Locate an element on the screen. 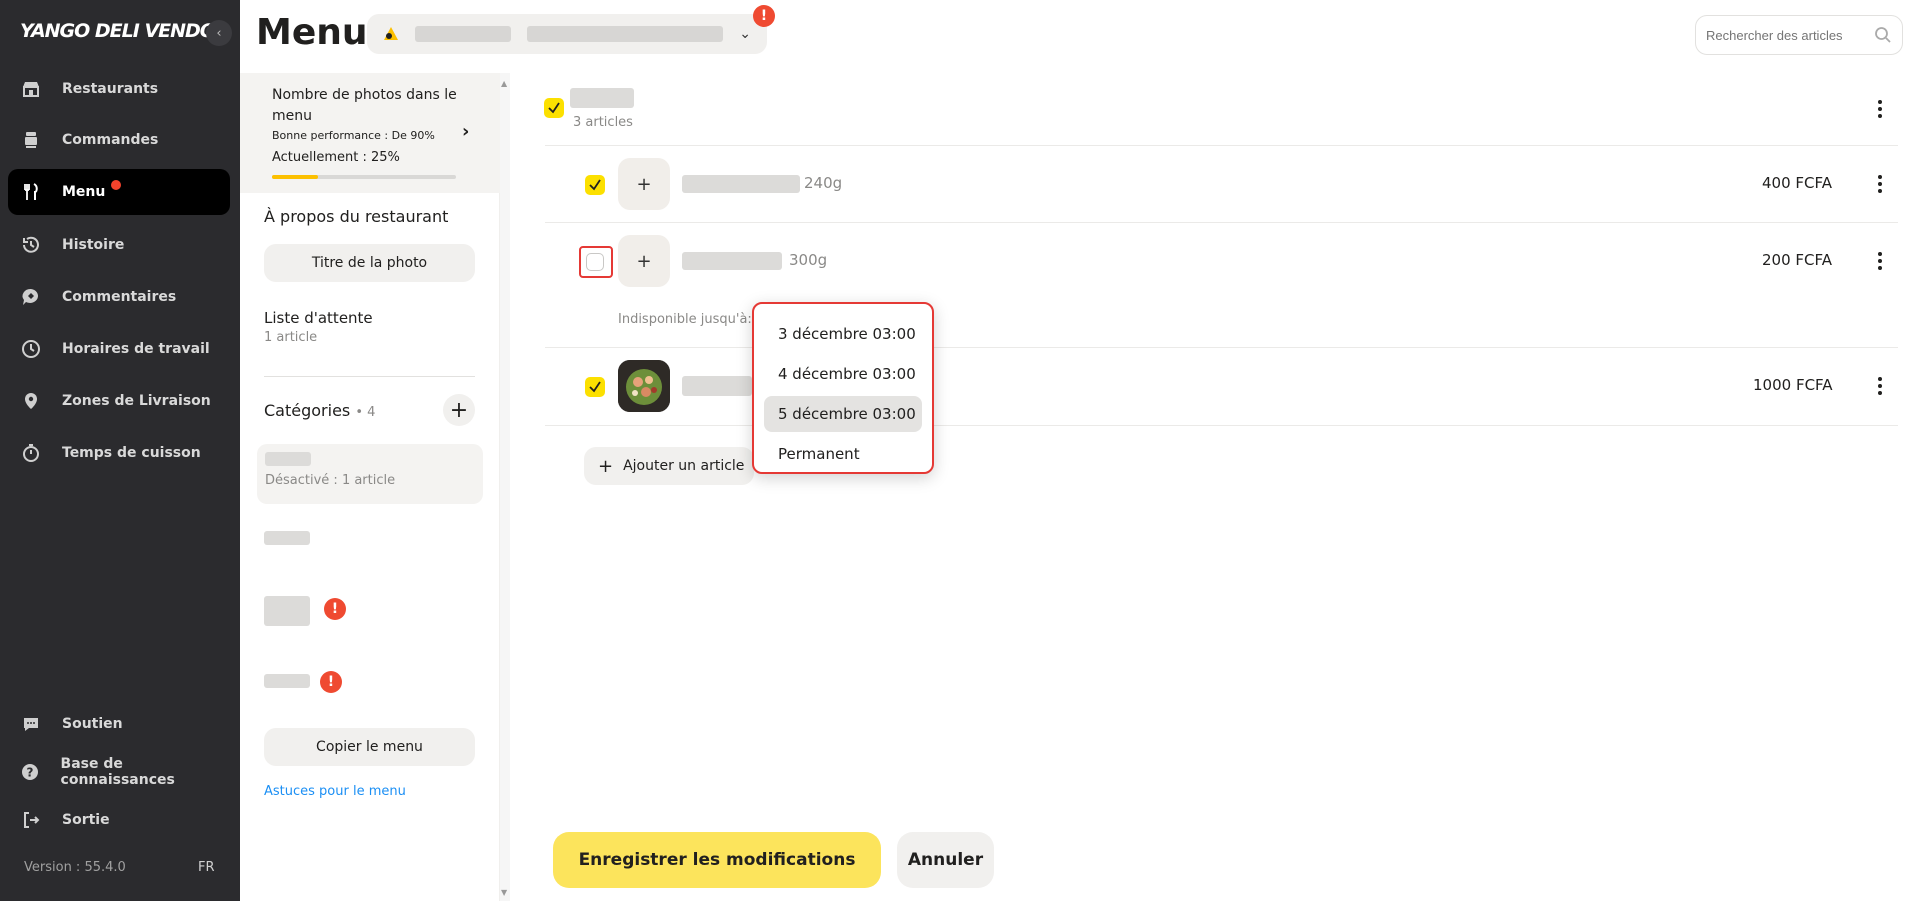 The width and height of the screenshot is (1918, 901). photo-title-button: Titre de la photo is located at coordinates (369, 263).